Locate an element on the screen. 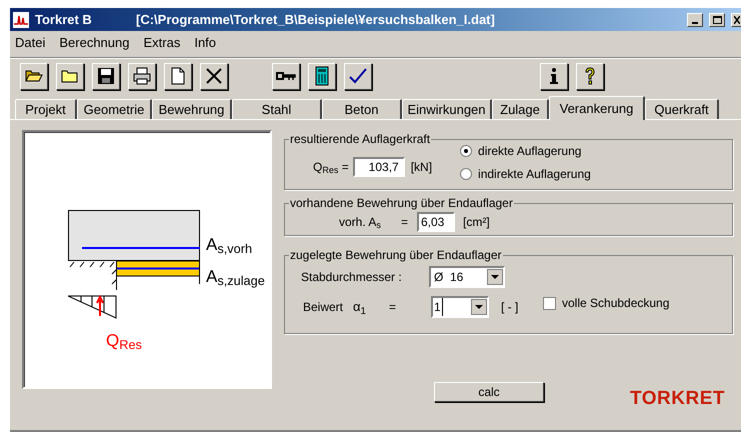  menu-item: Datei is located at coordinates (30, 43).